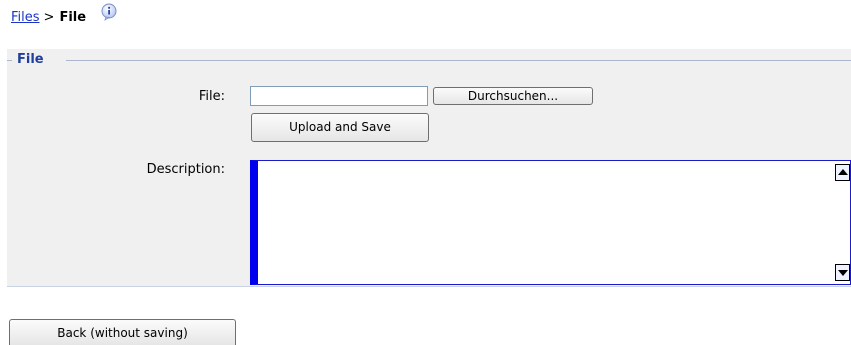 The height and width of the screenshot is (345, 851). Describe the element at coordinates (842, 272) in the screenshot. I see `scroll-down-arrow-icon` at that location.